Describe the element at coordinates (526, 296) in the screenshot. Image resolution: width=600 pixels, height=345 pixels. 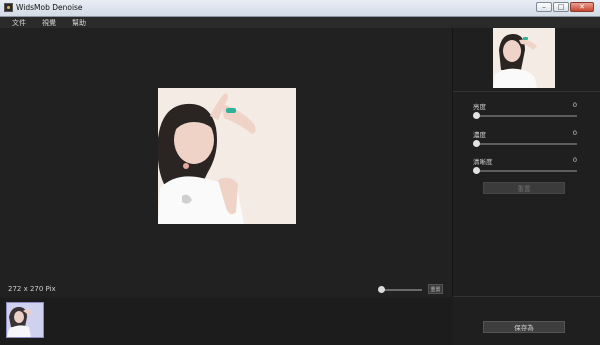
I see `panel-divider` at that location.